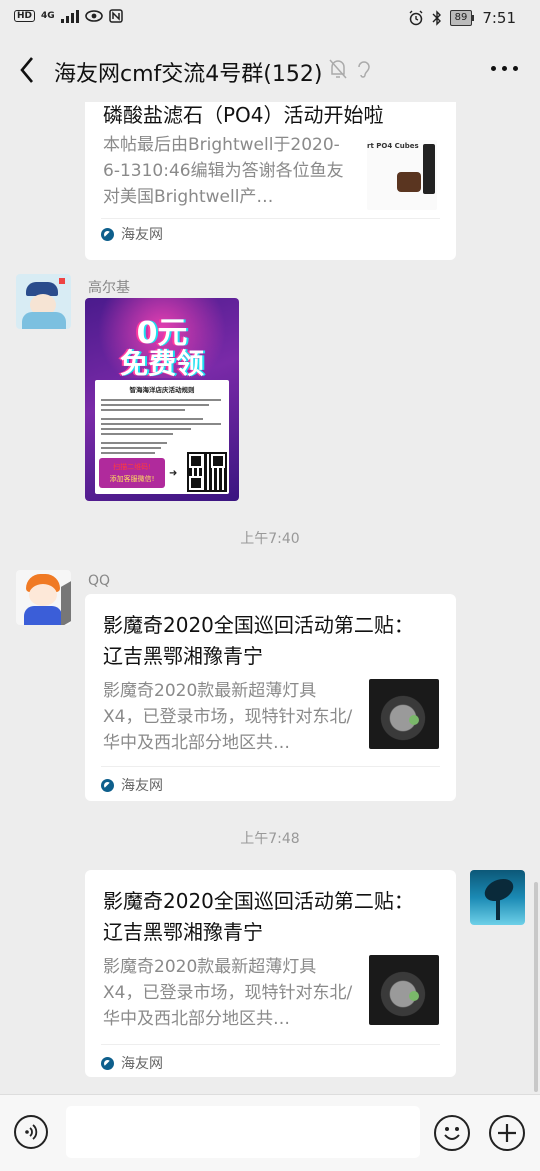 The height and width of the screenshot is (1171, 540). I want to click on avatar-qq, so click(43, 597).